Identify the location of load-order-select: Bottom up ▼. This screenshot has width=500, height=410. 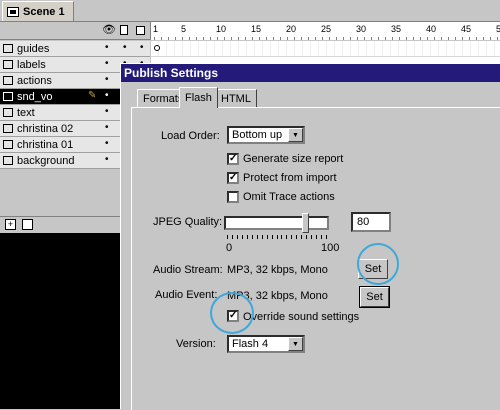
(266, 135).